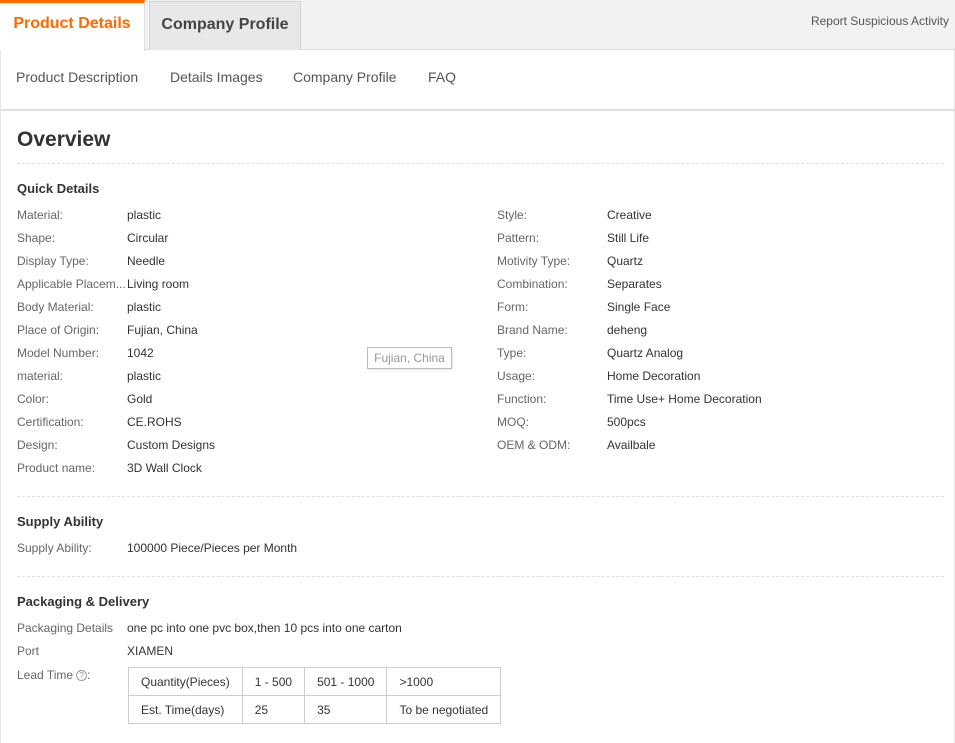  Describe the element at coordinates (346, 709) in the screenshot. I see `table-cell: 35` at that location.